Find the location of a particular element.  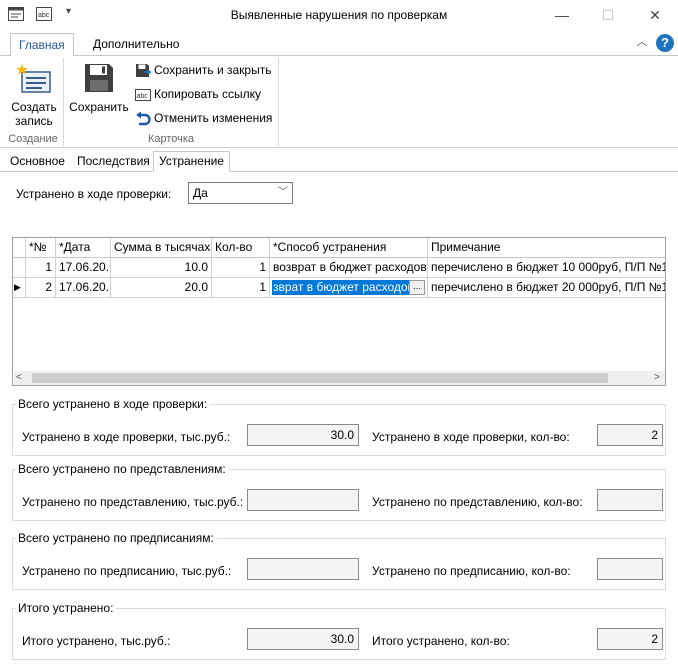

copy-link-button: abc Копировать ссылку is located at coordinates (198, 94).